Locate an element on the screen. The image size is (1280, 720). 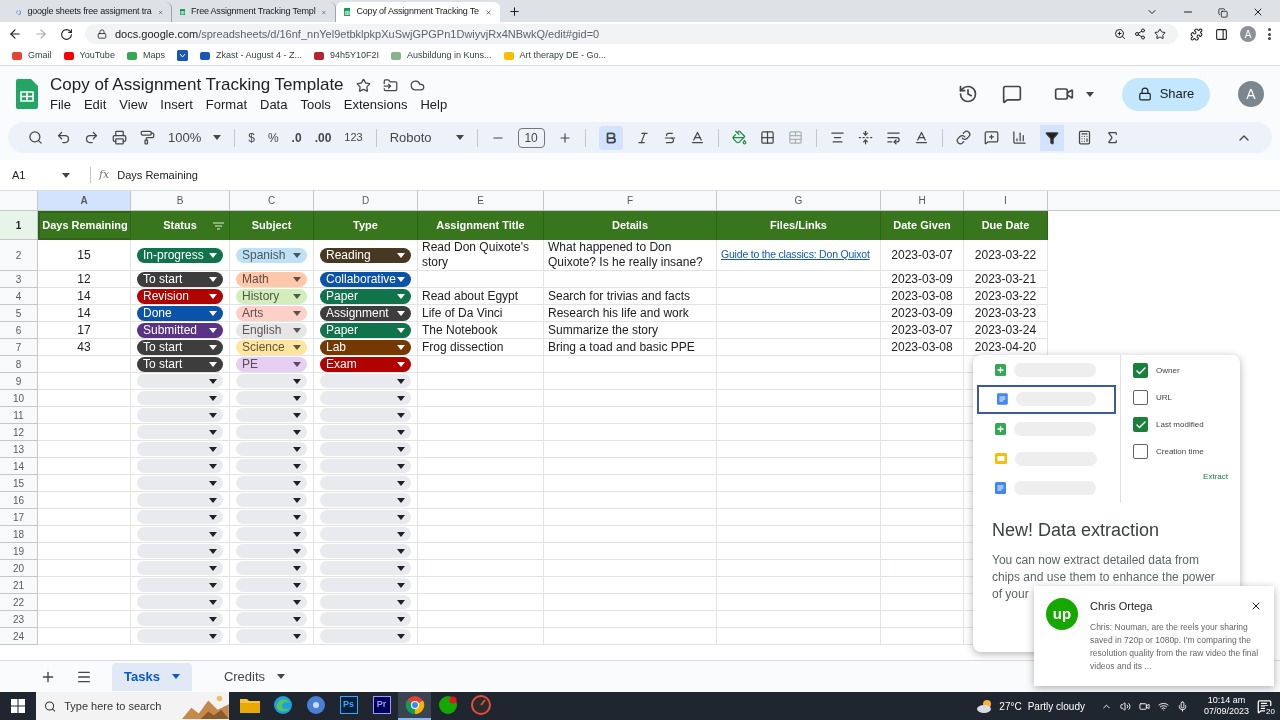
network-icon is located at coordinates (1163, 706).